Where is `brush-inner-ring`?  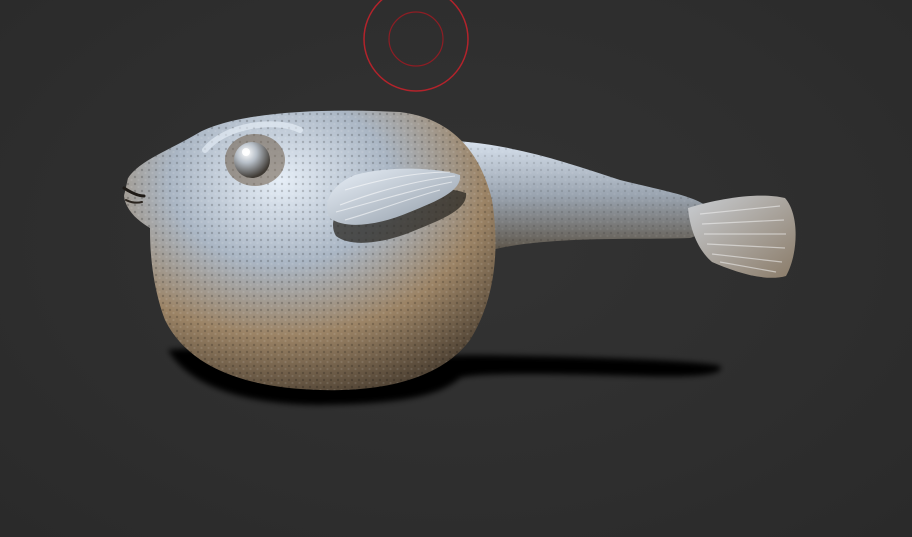 brush-inner-ring is located at coordinates (416, 39).